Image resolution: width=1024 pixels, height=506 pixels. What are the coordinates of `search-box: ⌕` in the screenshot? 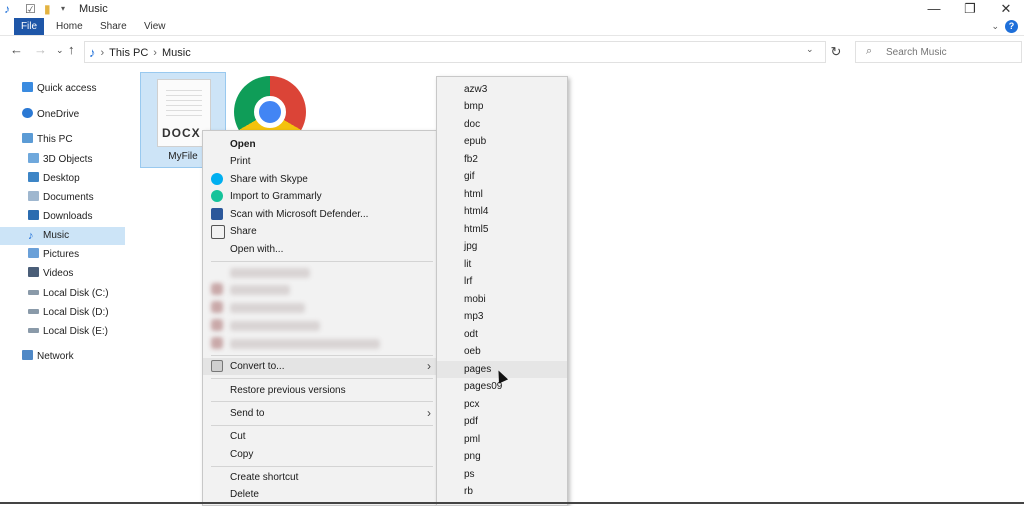 It's located at (938, 52).